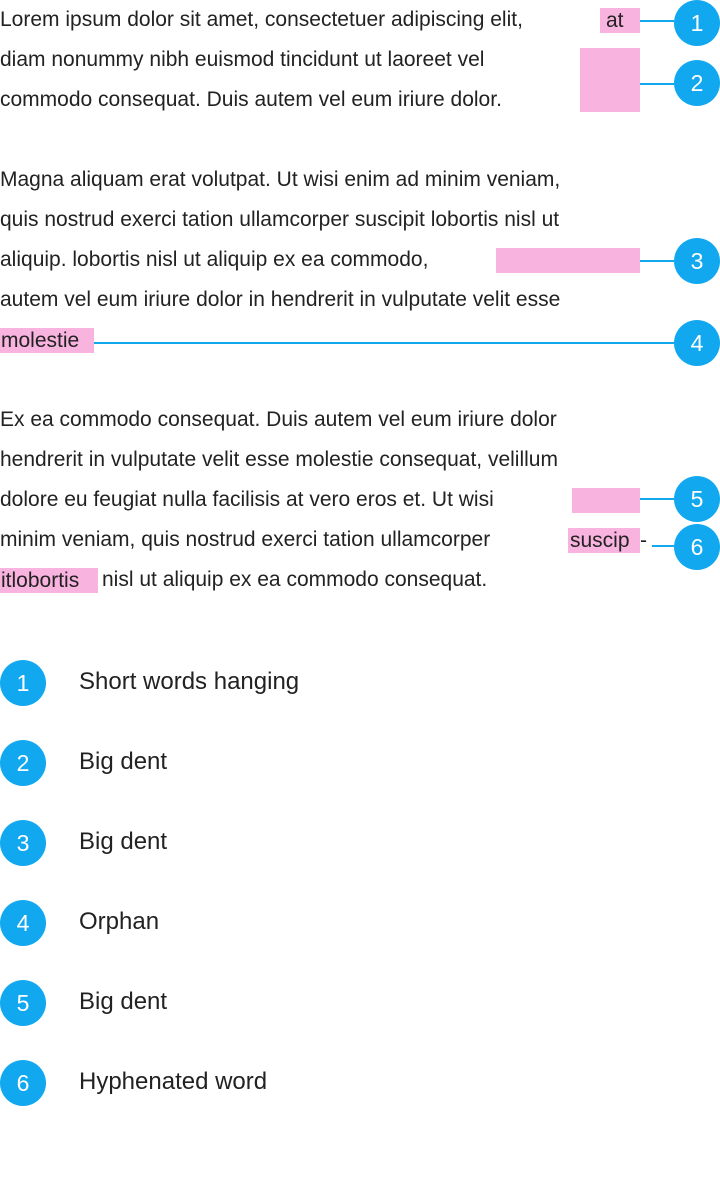 This screenshot has width=720, height=1178. I want to click on marker-badge: 6, so click(697, 547).